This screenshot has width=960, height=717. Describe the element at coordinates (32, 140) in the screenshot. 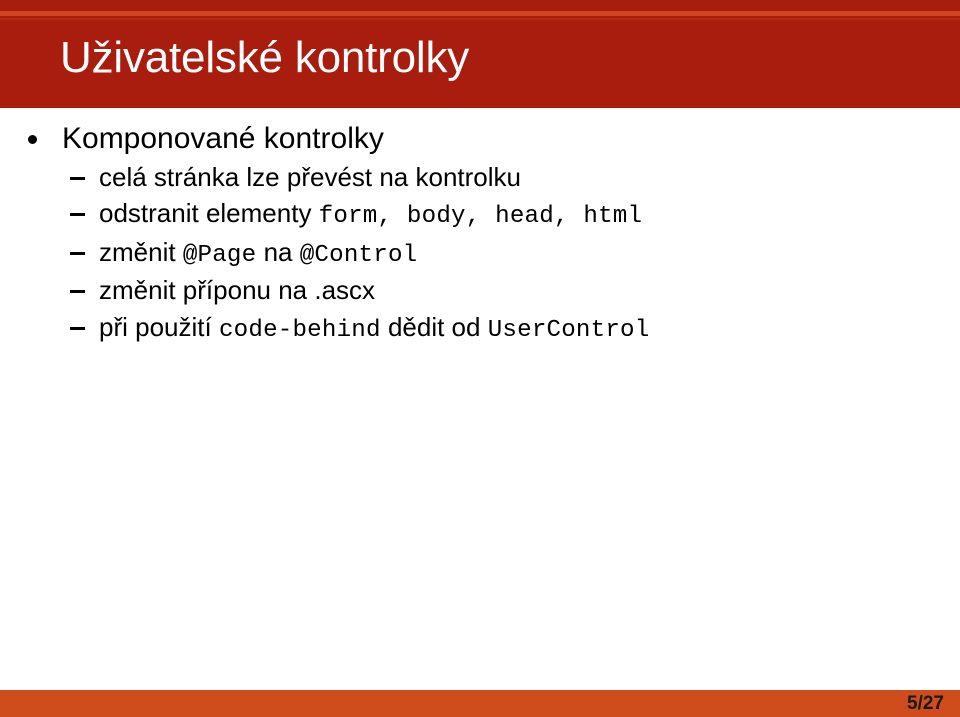

I see `round-bullet-icon` at that location.